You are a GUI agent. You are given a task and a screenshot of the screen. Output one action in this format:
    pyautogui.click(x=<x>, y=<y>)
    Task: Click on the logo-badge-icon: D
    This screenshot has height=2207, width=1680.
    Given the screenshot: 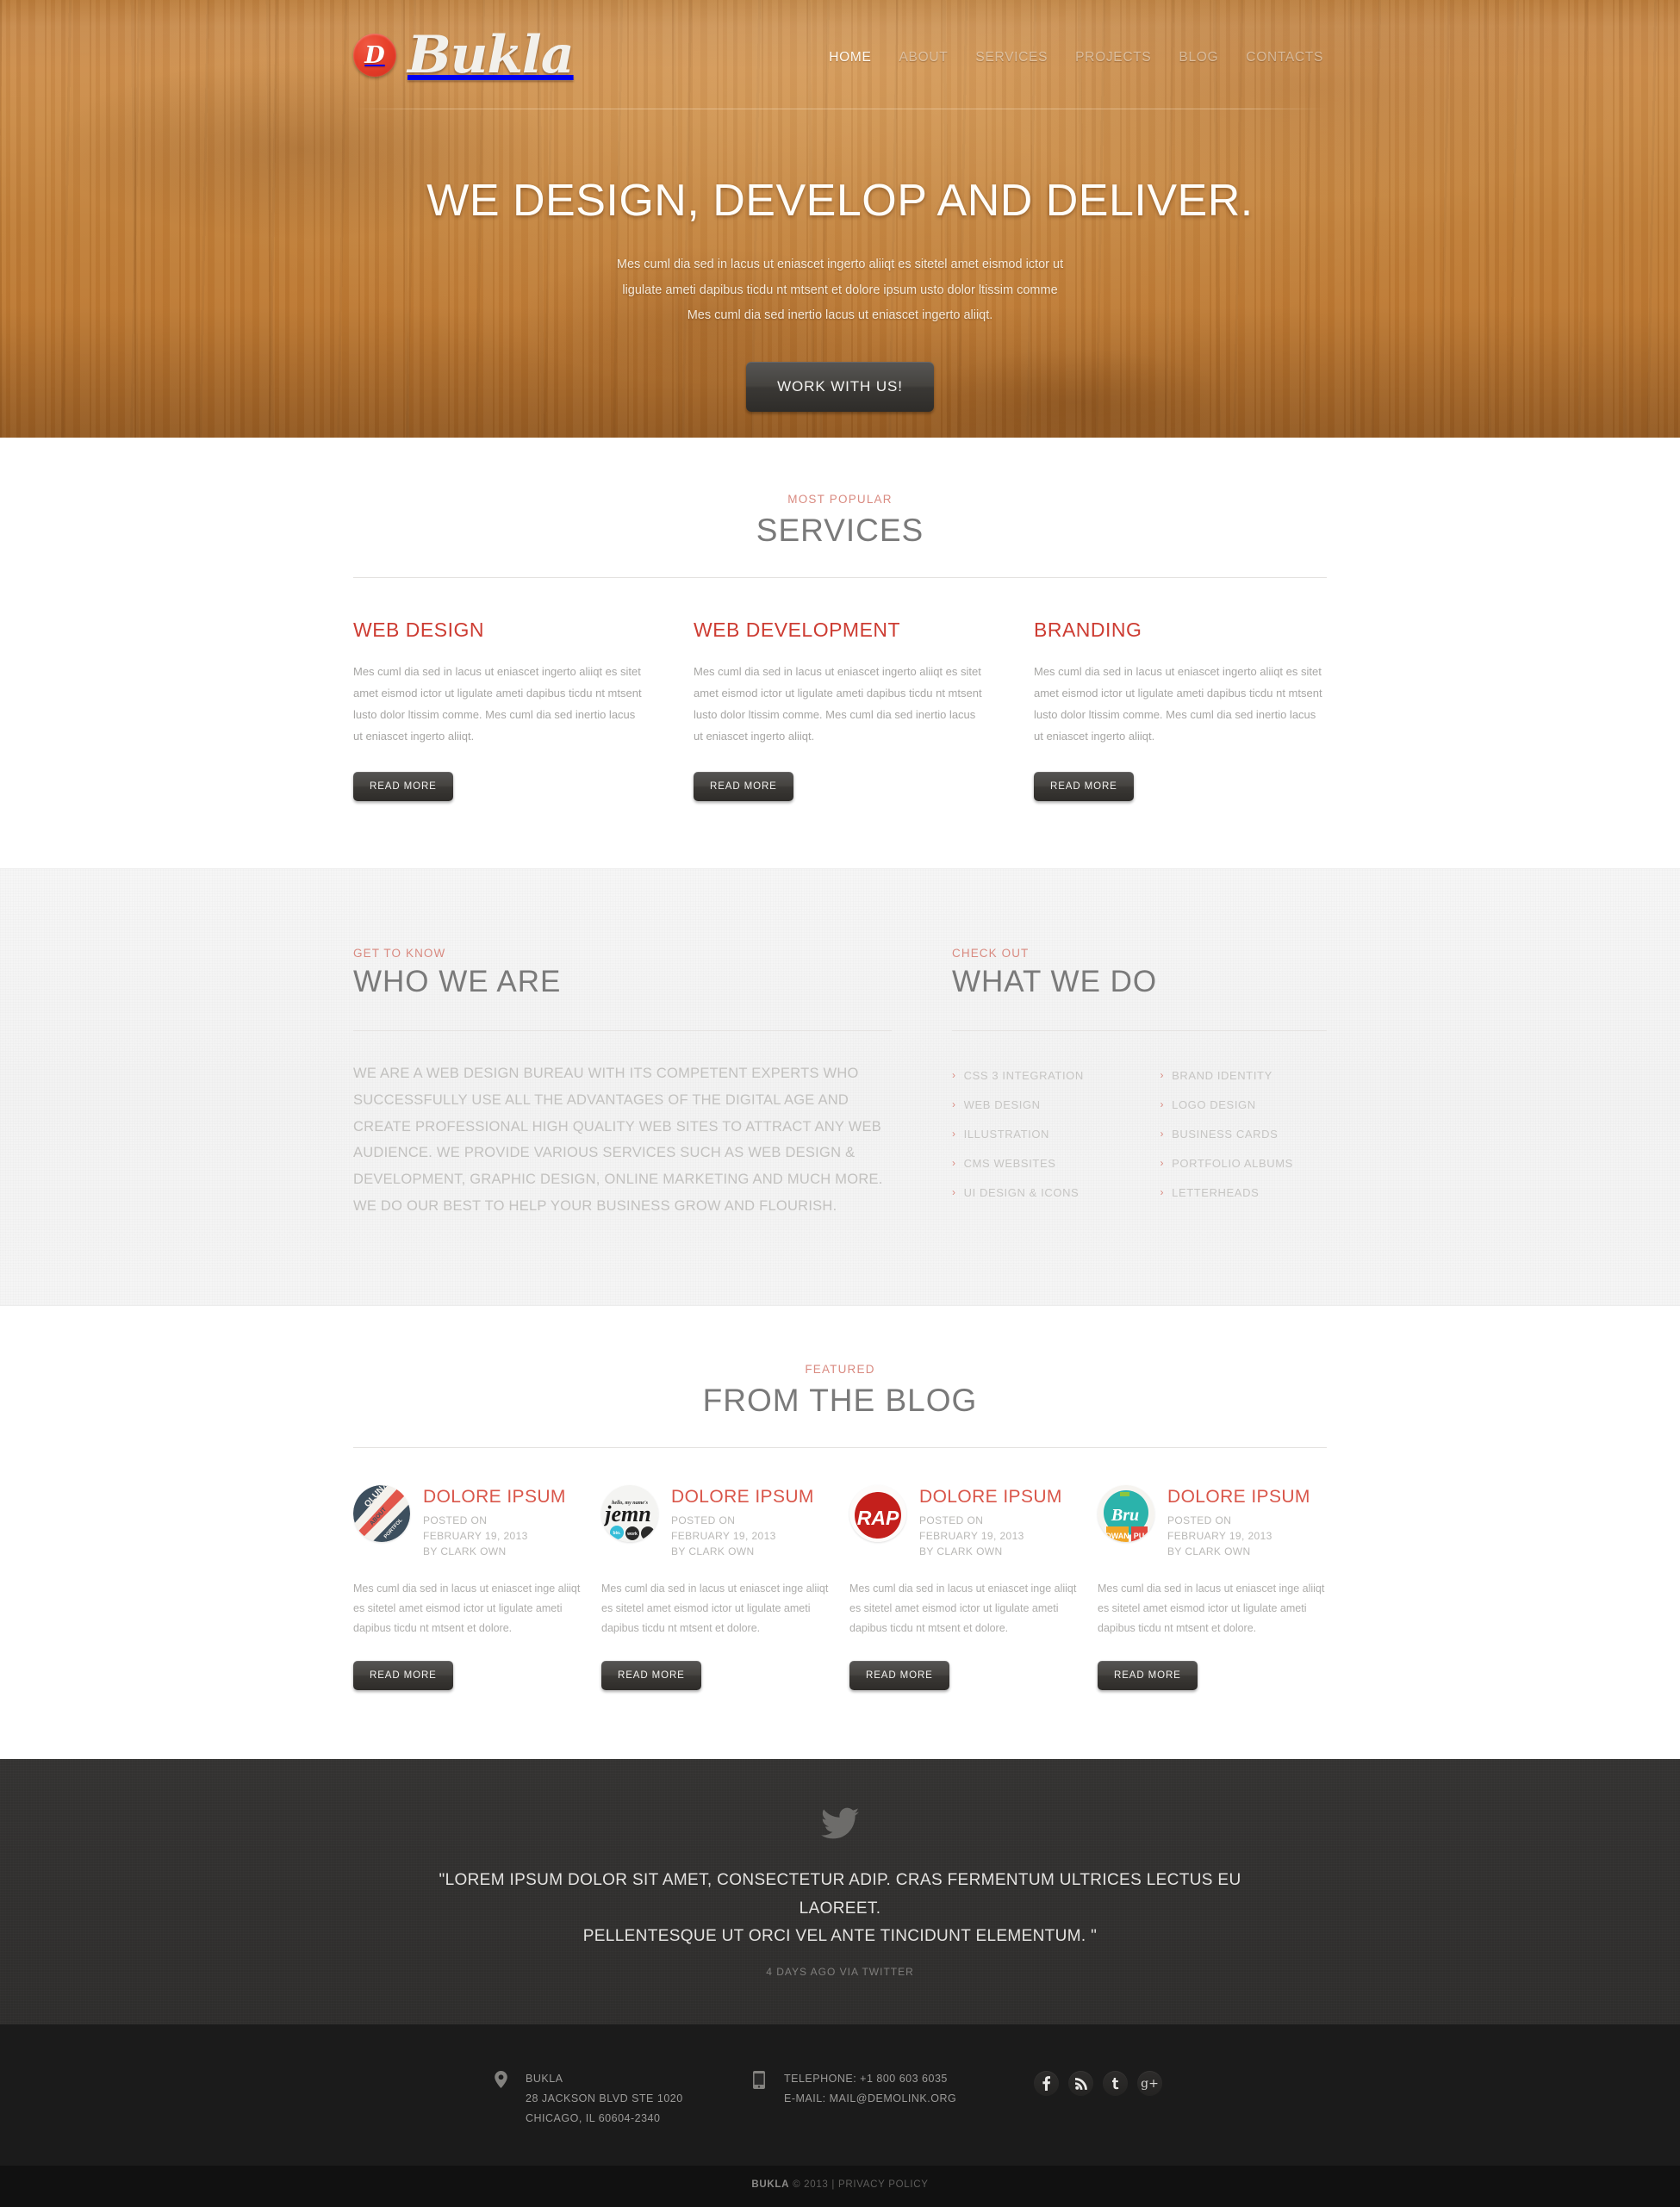 What is the action you would take?
    pyautogui.click(x=375, y=55)
    